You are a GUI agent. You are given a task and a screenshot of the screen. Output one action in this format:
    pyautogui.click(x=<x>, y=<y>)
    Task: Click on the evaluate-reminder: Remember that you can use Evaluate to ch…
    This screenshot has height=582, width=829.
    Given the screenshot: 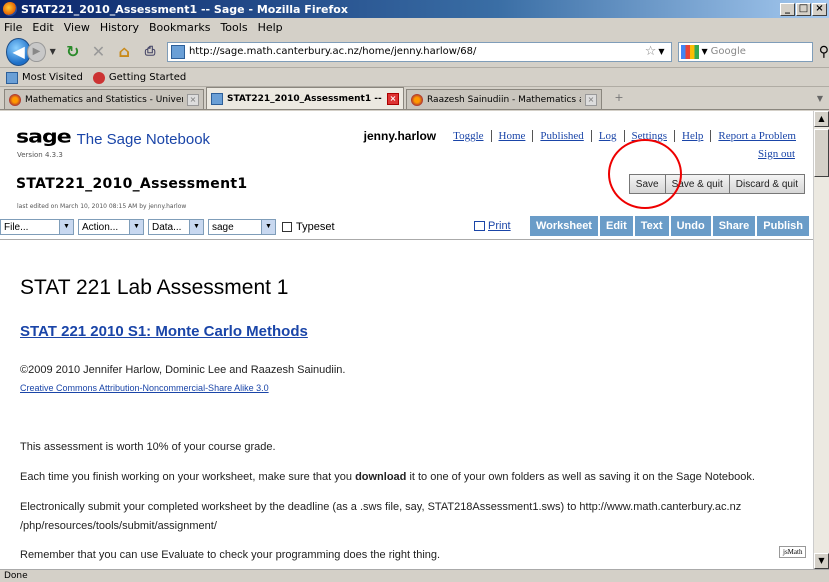 What is the action you would take?
    pyautogui.click(x=230, y=555)
    